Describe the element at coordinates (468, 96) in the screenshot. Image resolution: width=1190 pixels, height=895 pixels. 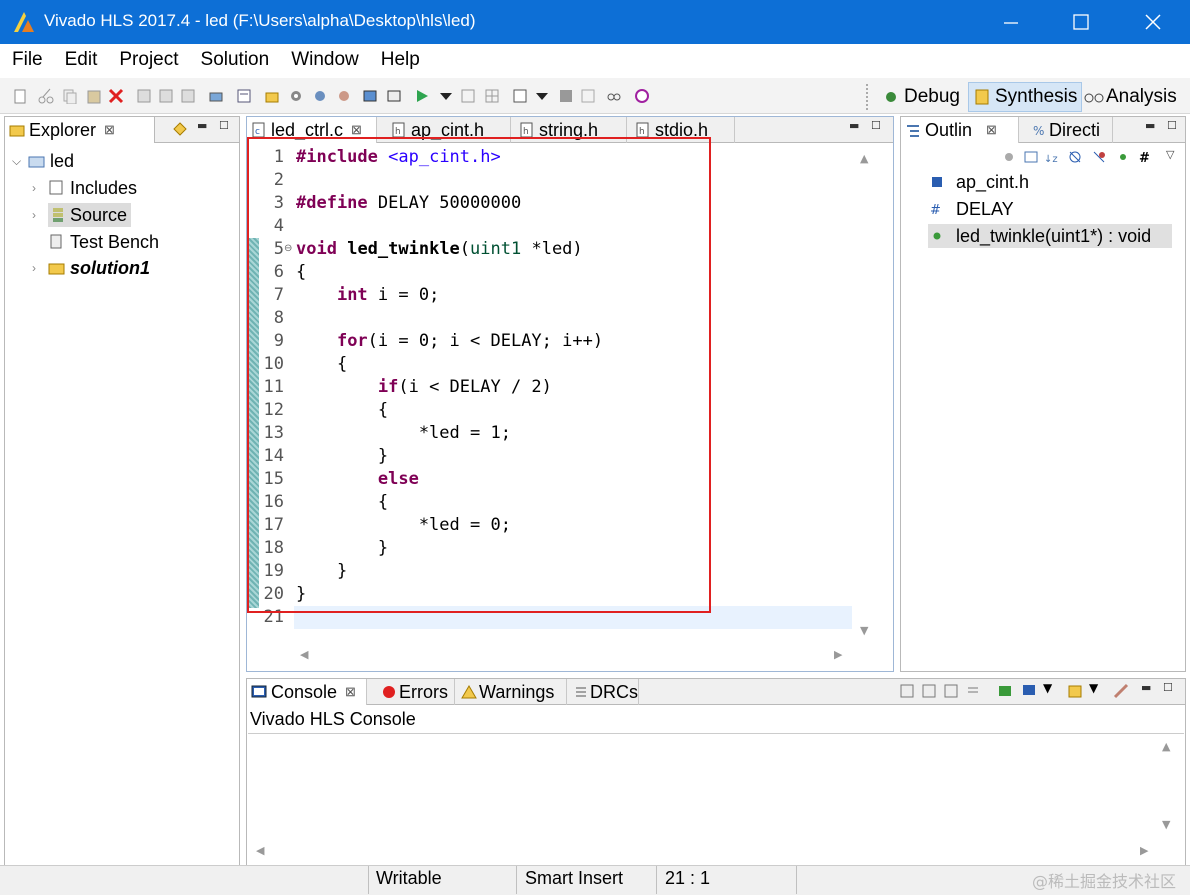
I see `check-icon` at that location.